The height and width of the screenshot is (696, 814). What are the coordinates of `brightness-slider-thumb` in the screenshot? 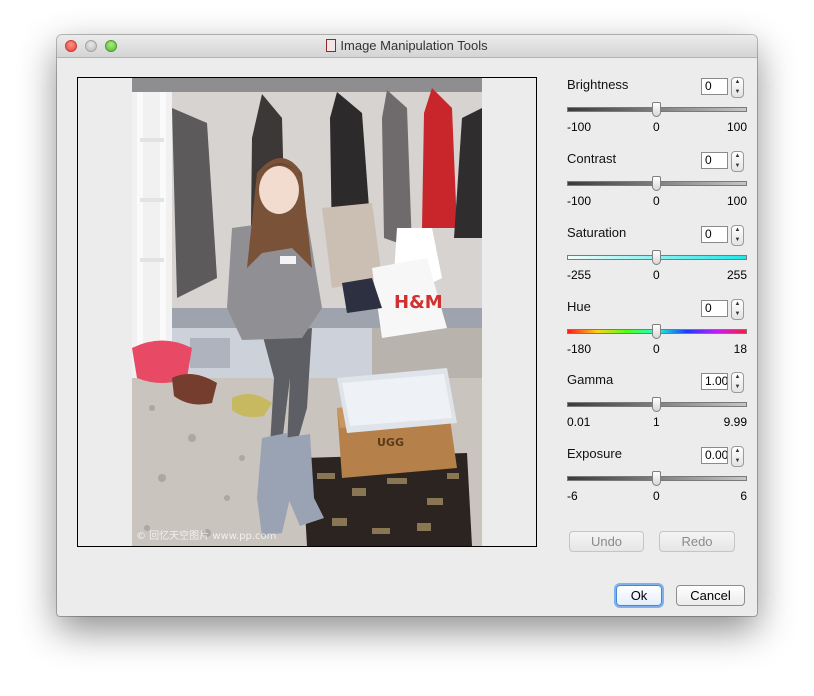 It's located at (656, 109).